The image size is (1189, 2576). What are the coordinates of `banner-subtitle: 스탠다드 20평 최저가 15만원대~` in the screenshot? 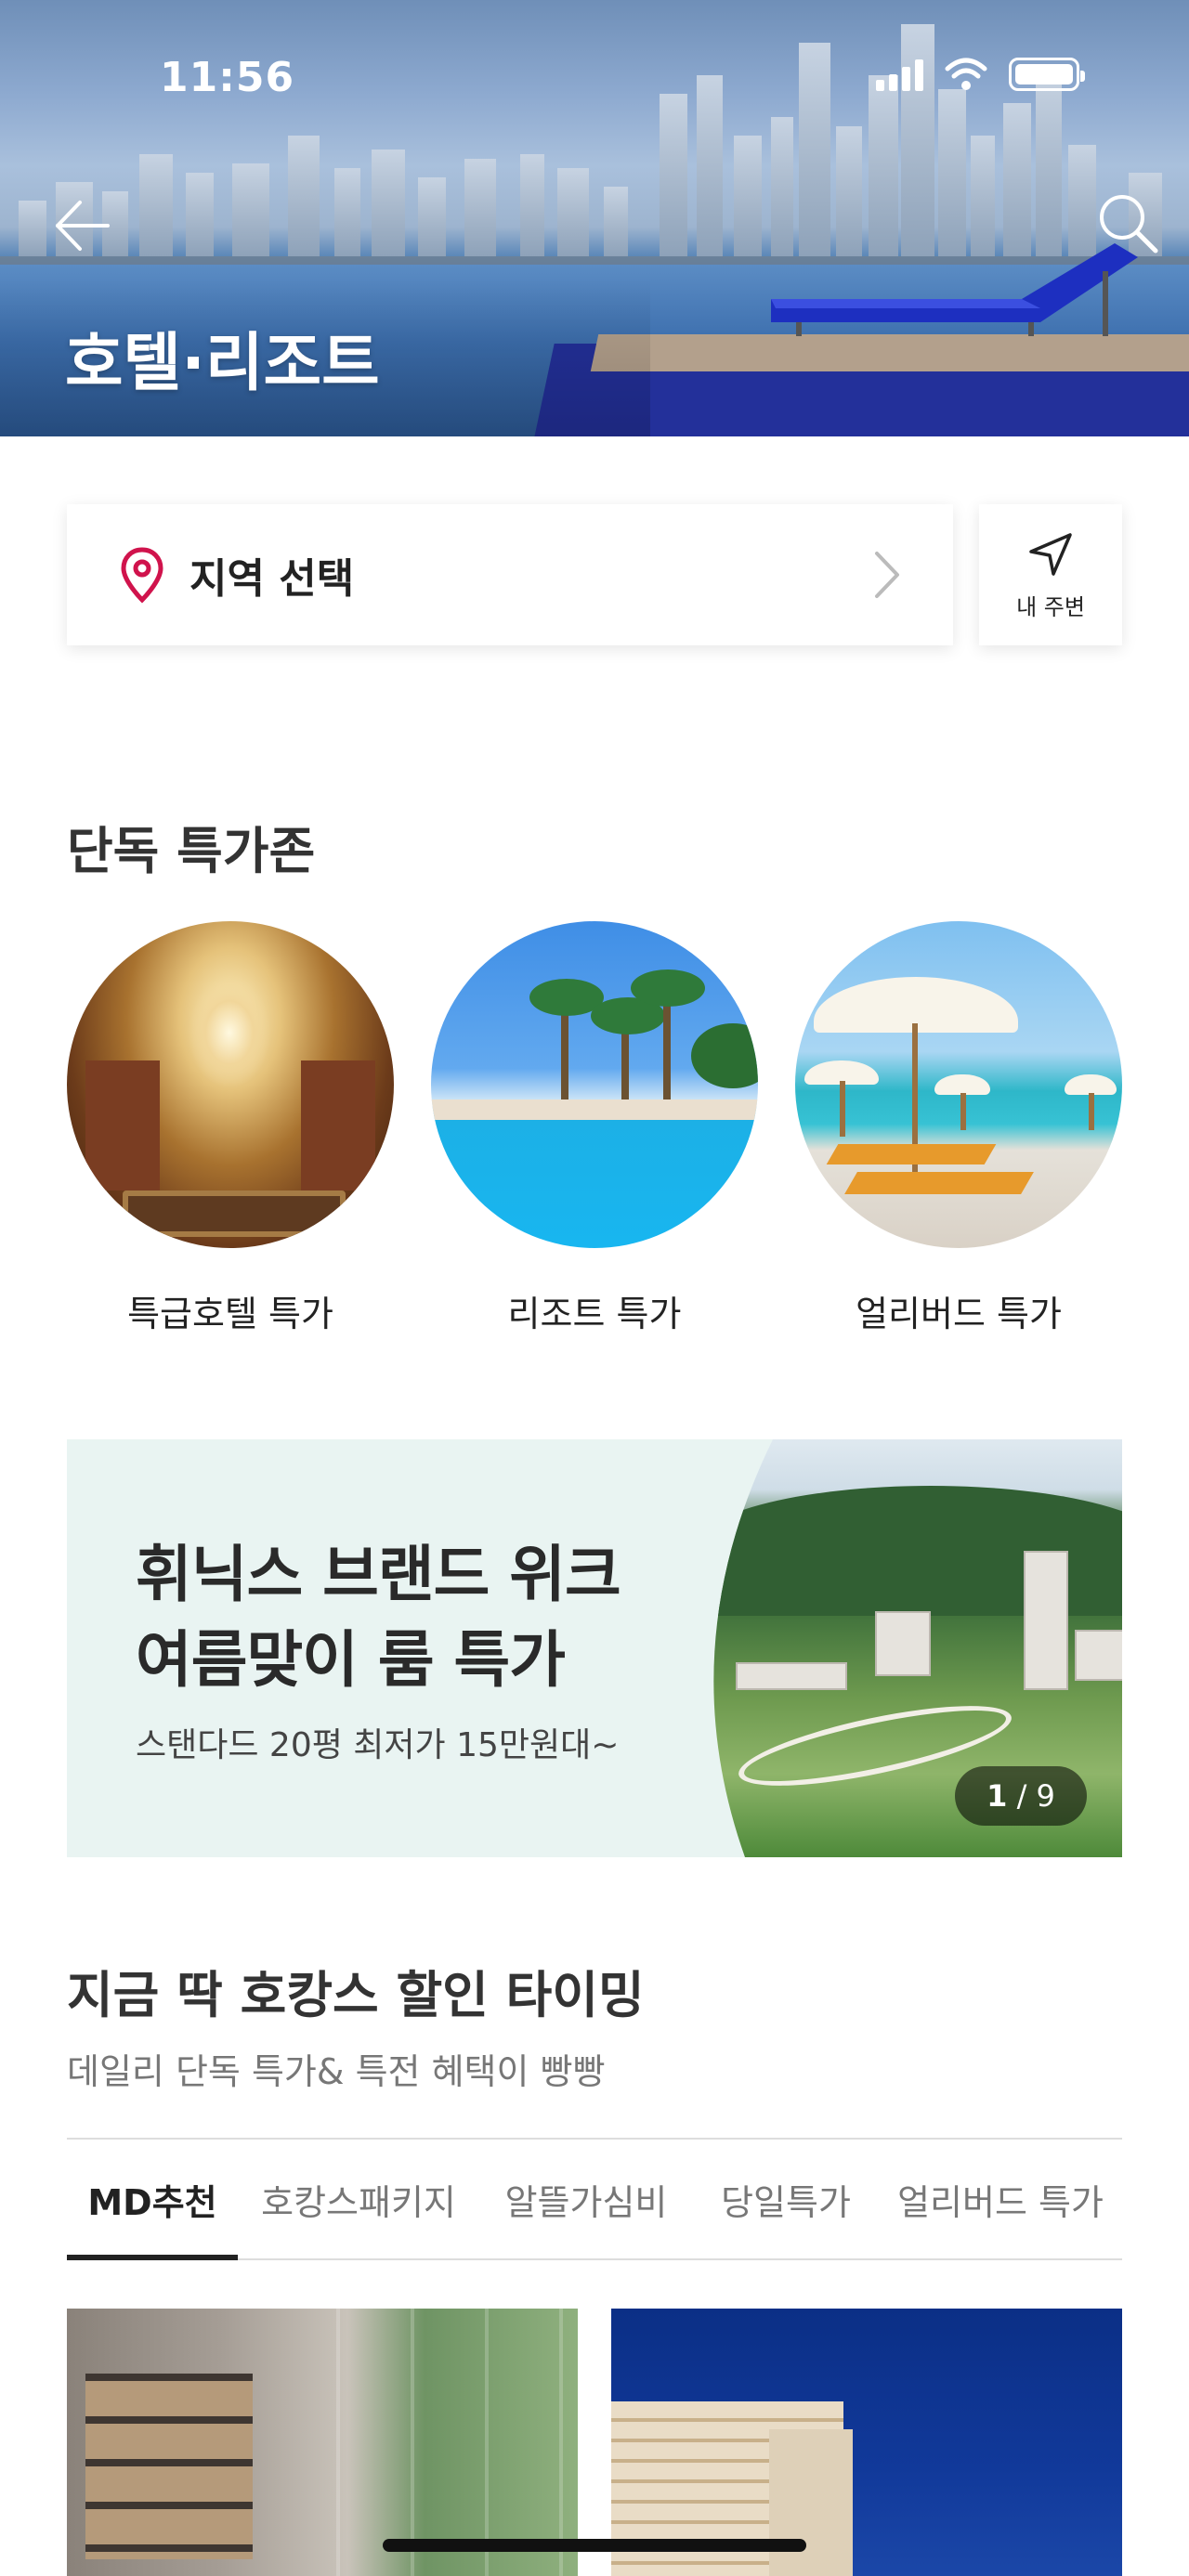 It's located at (378, 1745).